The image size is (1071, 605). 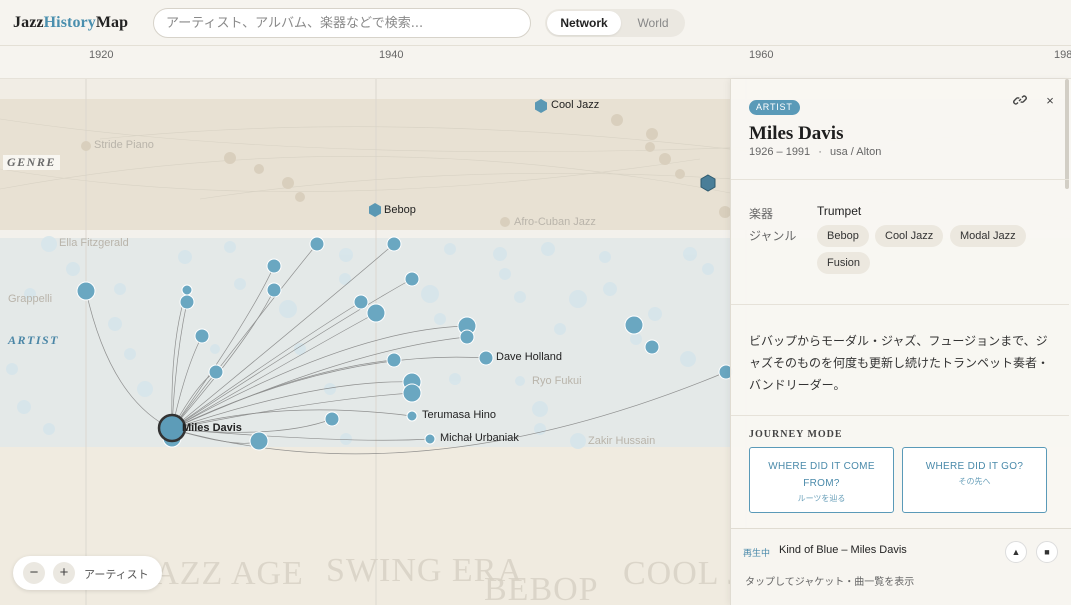 What do you see at coordinates (774, 107) in the screenshot?
I see `entity-type-badge: ARTIST` at bounding box center [774, 107].